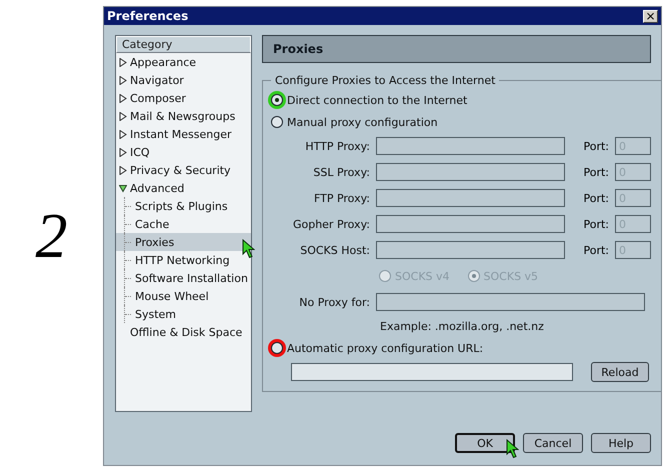 The height and width of the screenshot is (472, 667). Describe the element at coordinates (123, 188) in the screenshot. I see `expanded-triangle-icon` at that location.